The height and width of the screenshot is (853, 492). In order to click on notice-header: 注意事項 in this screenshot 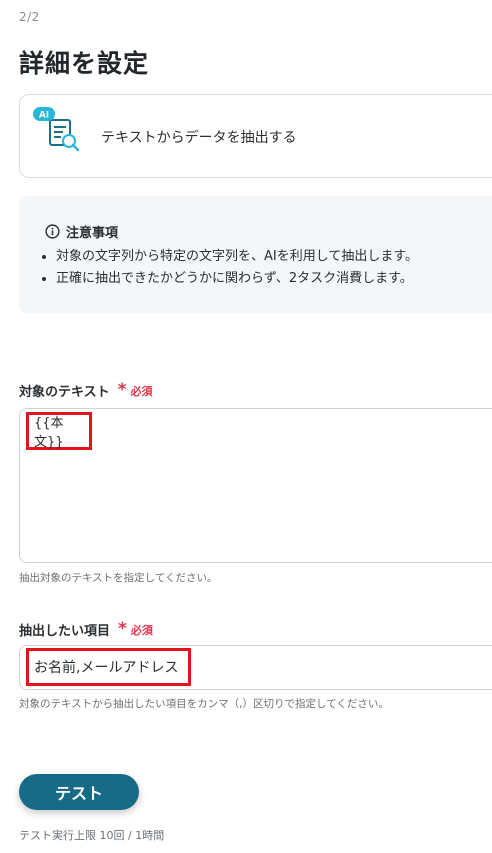, I will do `click(81, 231)`.